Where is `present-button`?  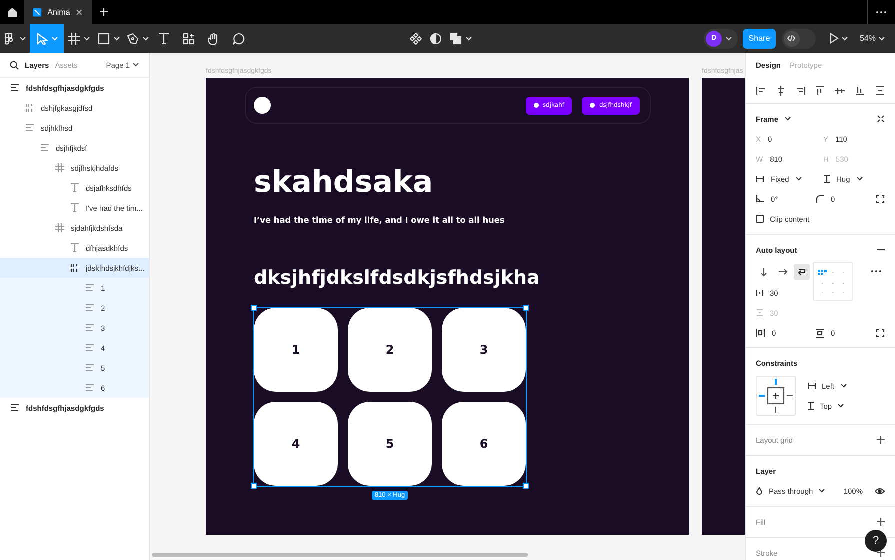
present-button is located at coordinates (839, 38).